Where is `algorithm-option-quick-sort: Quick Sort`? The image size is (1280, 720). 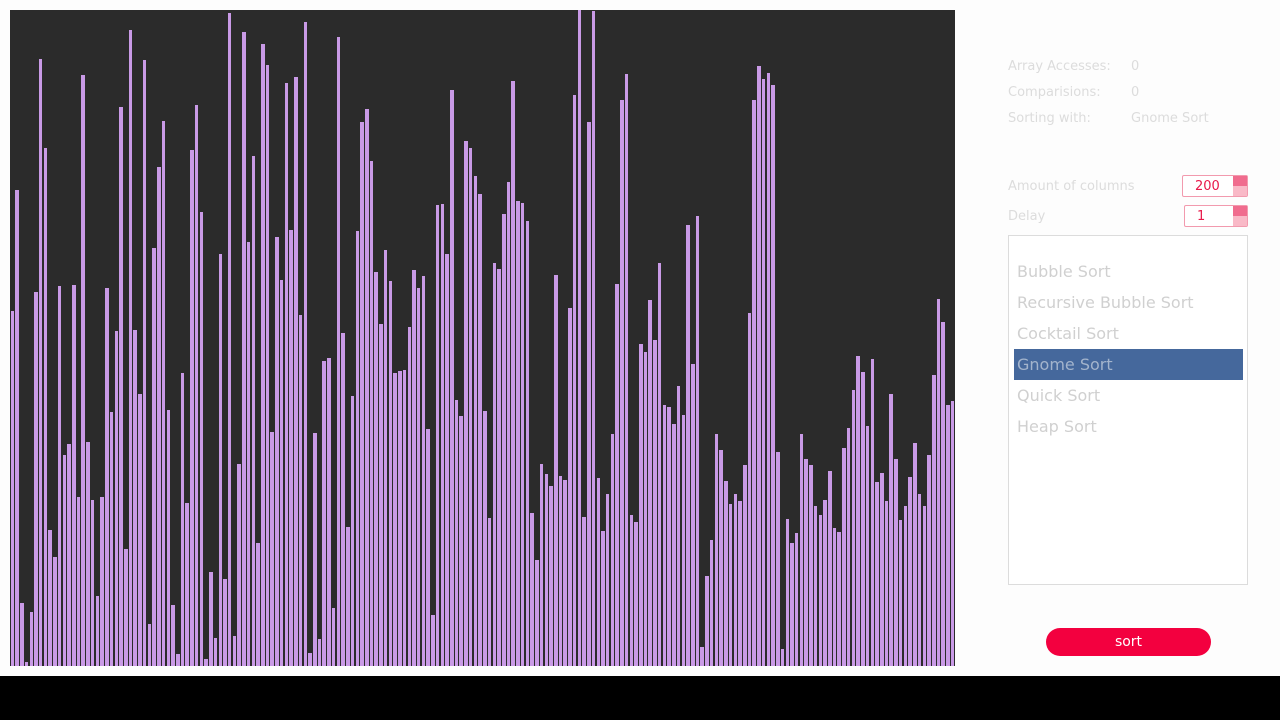
algorithm-option-quick-sort: Quick Sort is located at coordinates (1128, 395).